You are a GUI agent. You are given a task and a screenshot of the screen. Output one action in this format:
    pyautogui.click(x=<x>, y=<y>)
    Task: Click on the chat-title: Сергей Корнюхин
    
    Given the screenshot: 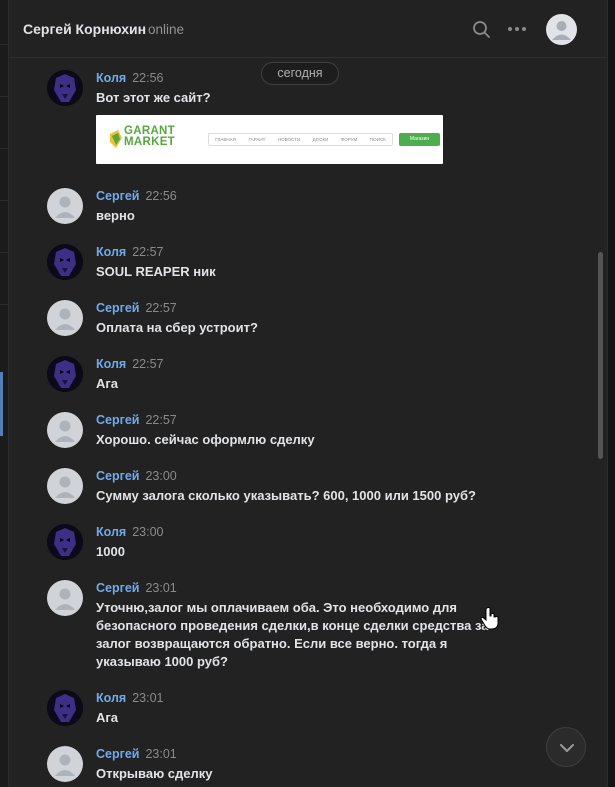 What is the action you would take?
    pyautogui.click(x=84, y=29)
    